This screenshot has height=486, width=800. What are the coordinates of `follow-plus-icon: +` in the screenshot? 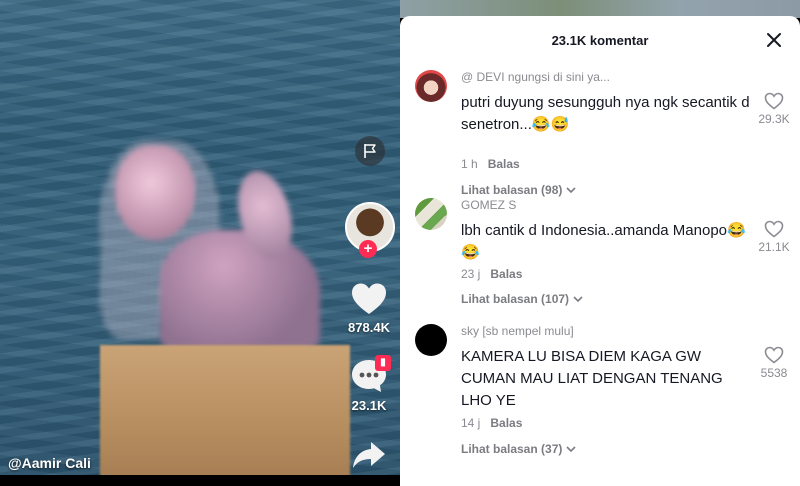 It's located at (368, 249).